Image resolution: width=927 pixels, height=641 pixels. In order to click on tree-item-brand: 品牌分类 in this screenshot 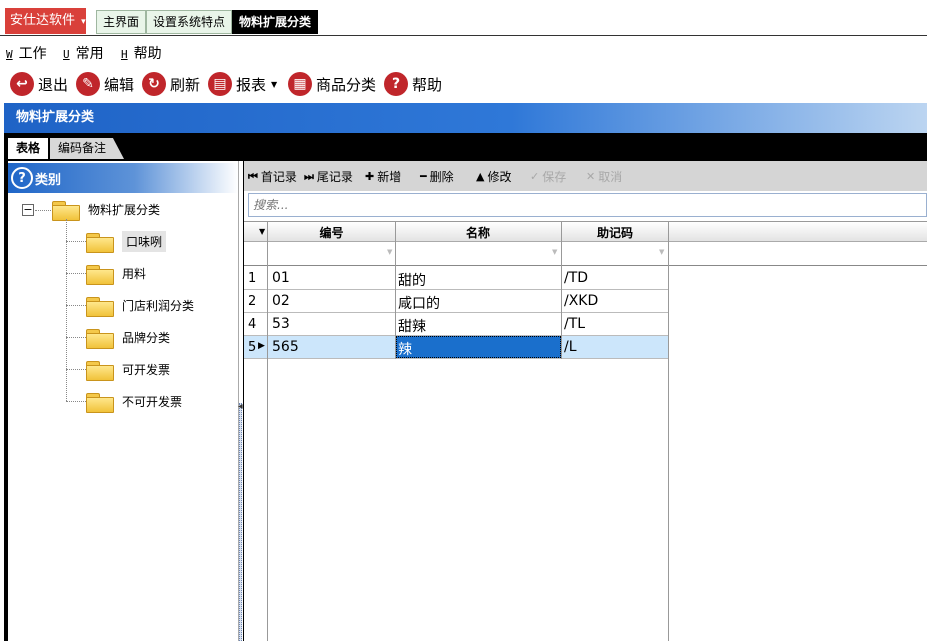, I will do `click(128, 337)`.